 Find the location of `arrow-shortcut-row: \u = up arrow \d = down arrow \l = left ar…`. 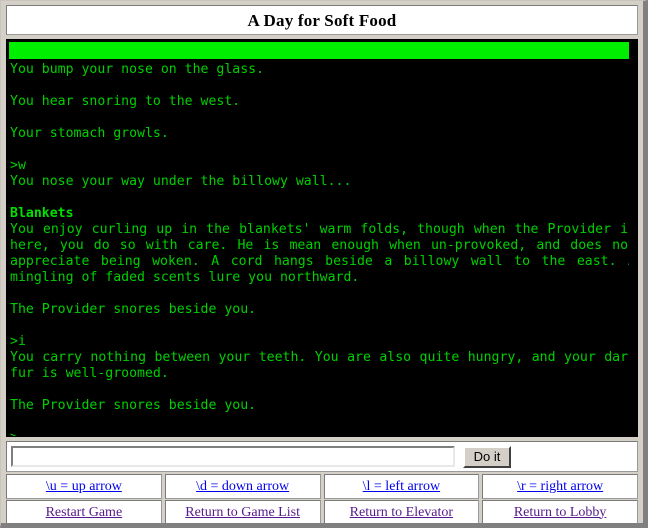

arrow-shortcut-row: \u = up arrow \d = down arrow \l = left ar… is located at coordinates (322, 486).